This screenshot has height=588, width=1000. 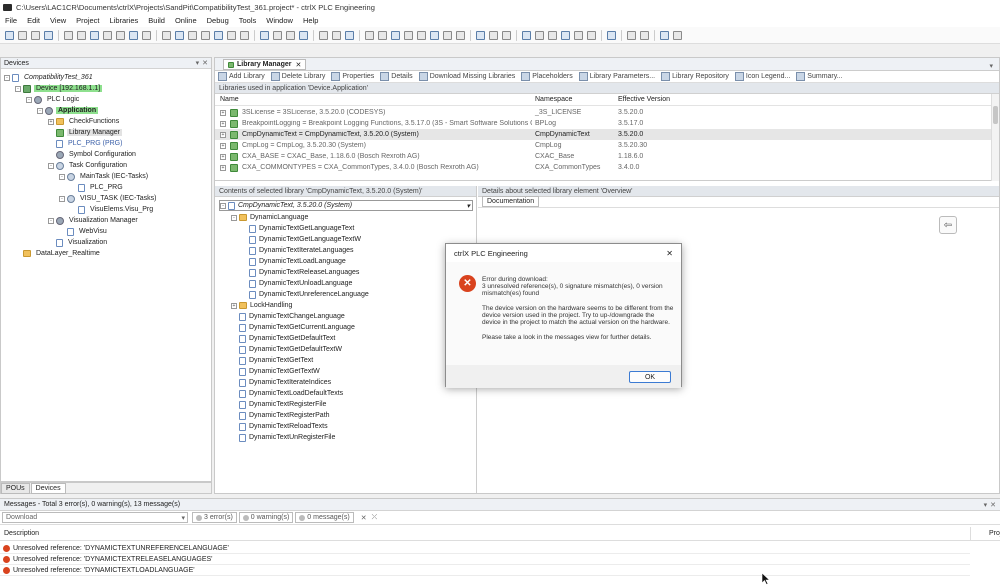 What do you see at coordinates (278, 404) in the screenshot?
I see `contents-item: DynamicTextRegisterFile` at bounding box center [278, 404].